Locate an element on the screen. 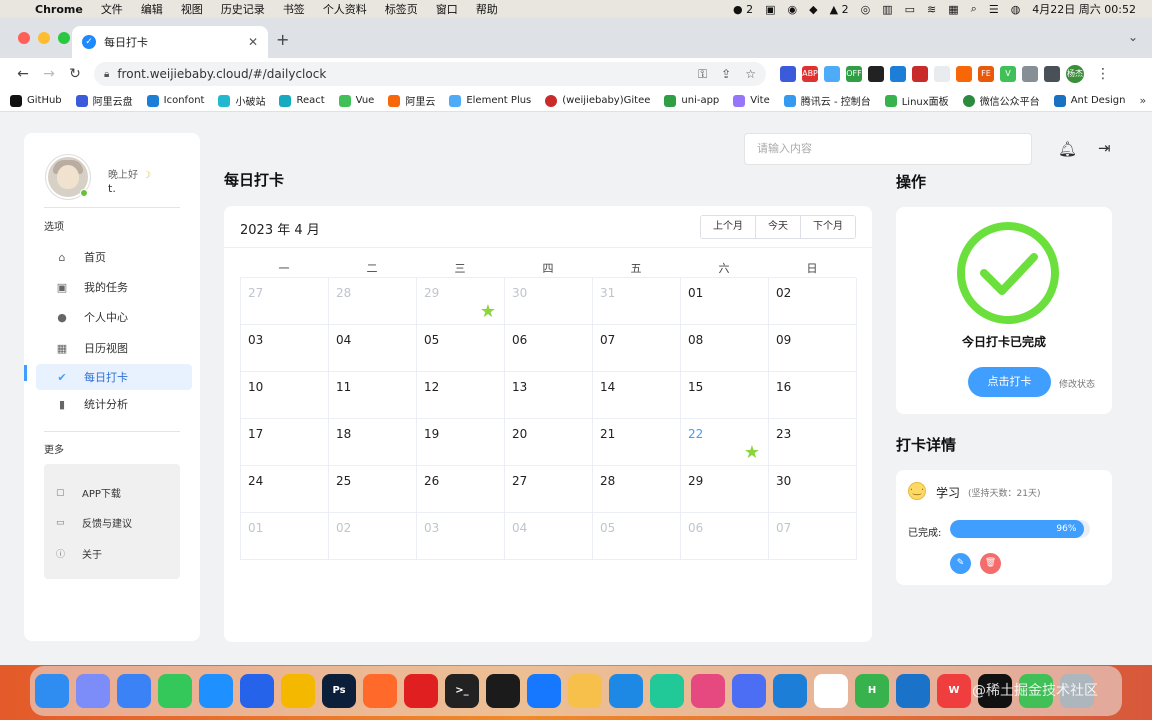 This screenshot has width=1152, height=720. facetime-icon is located at coordinates (175, 691).